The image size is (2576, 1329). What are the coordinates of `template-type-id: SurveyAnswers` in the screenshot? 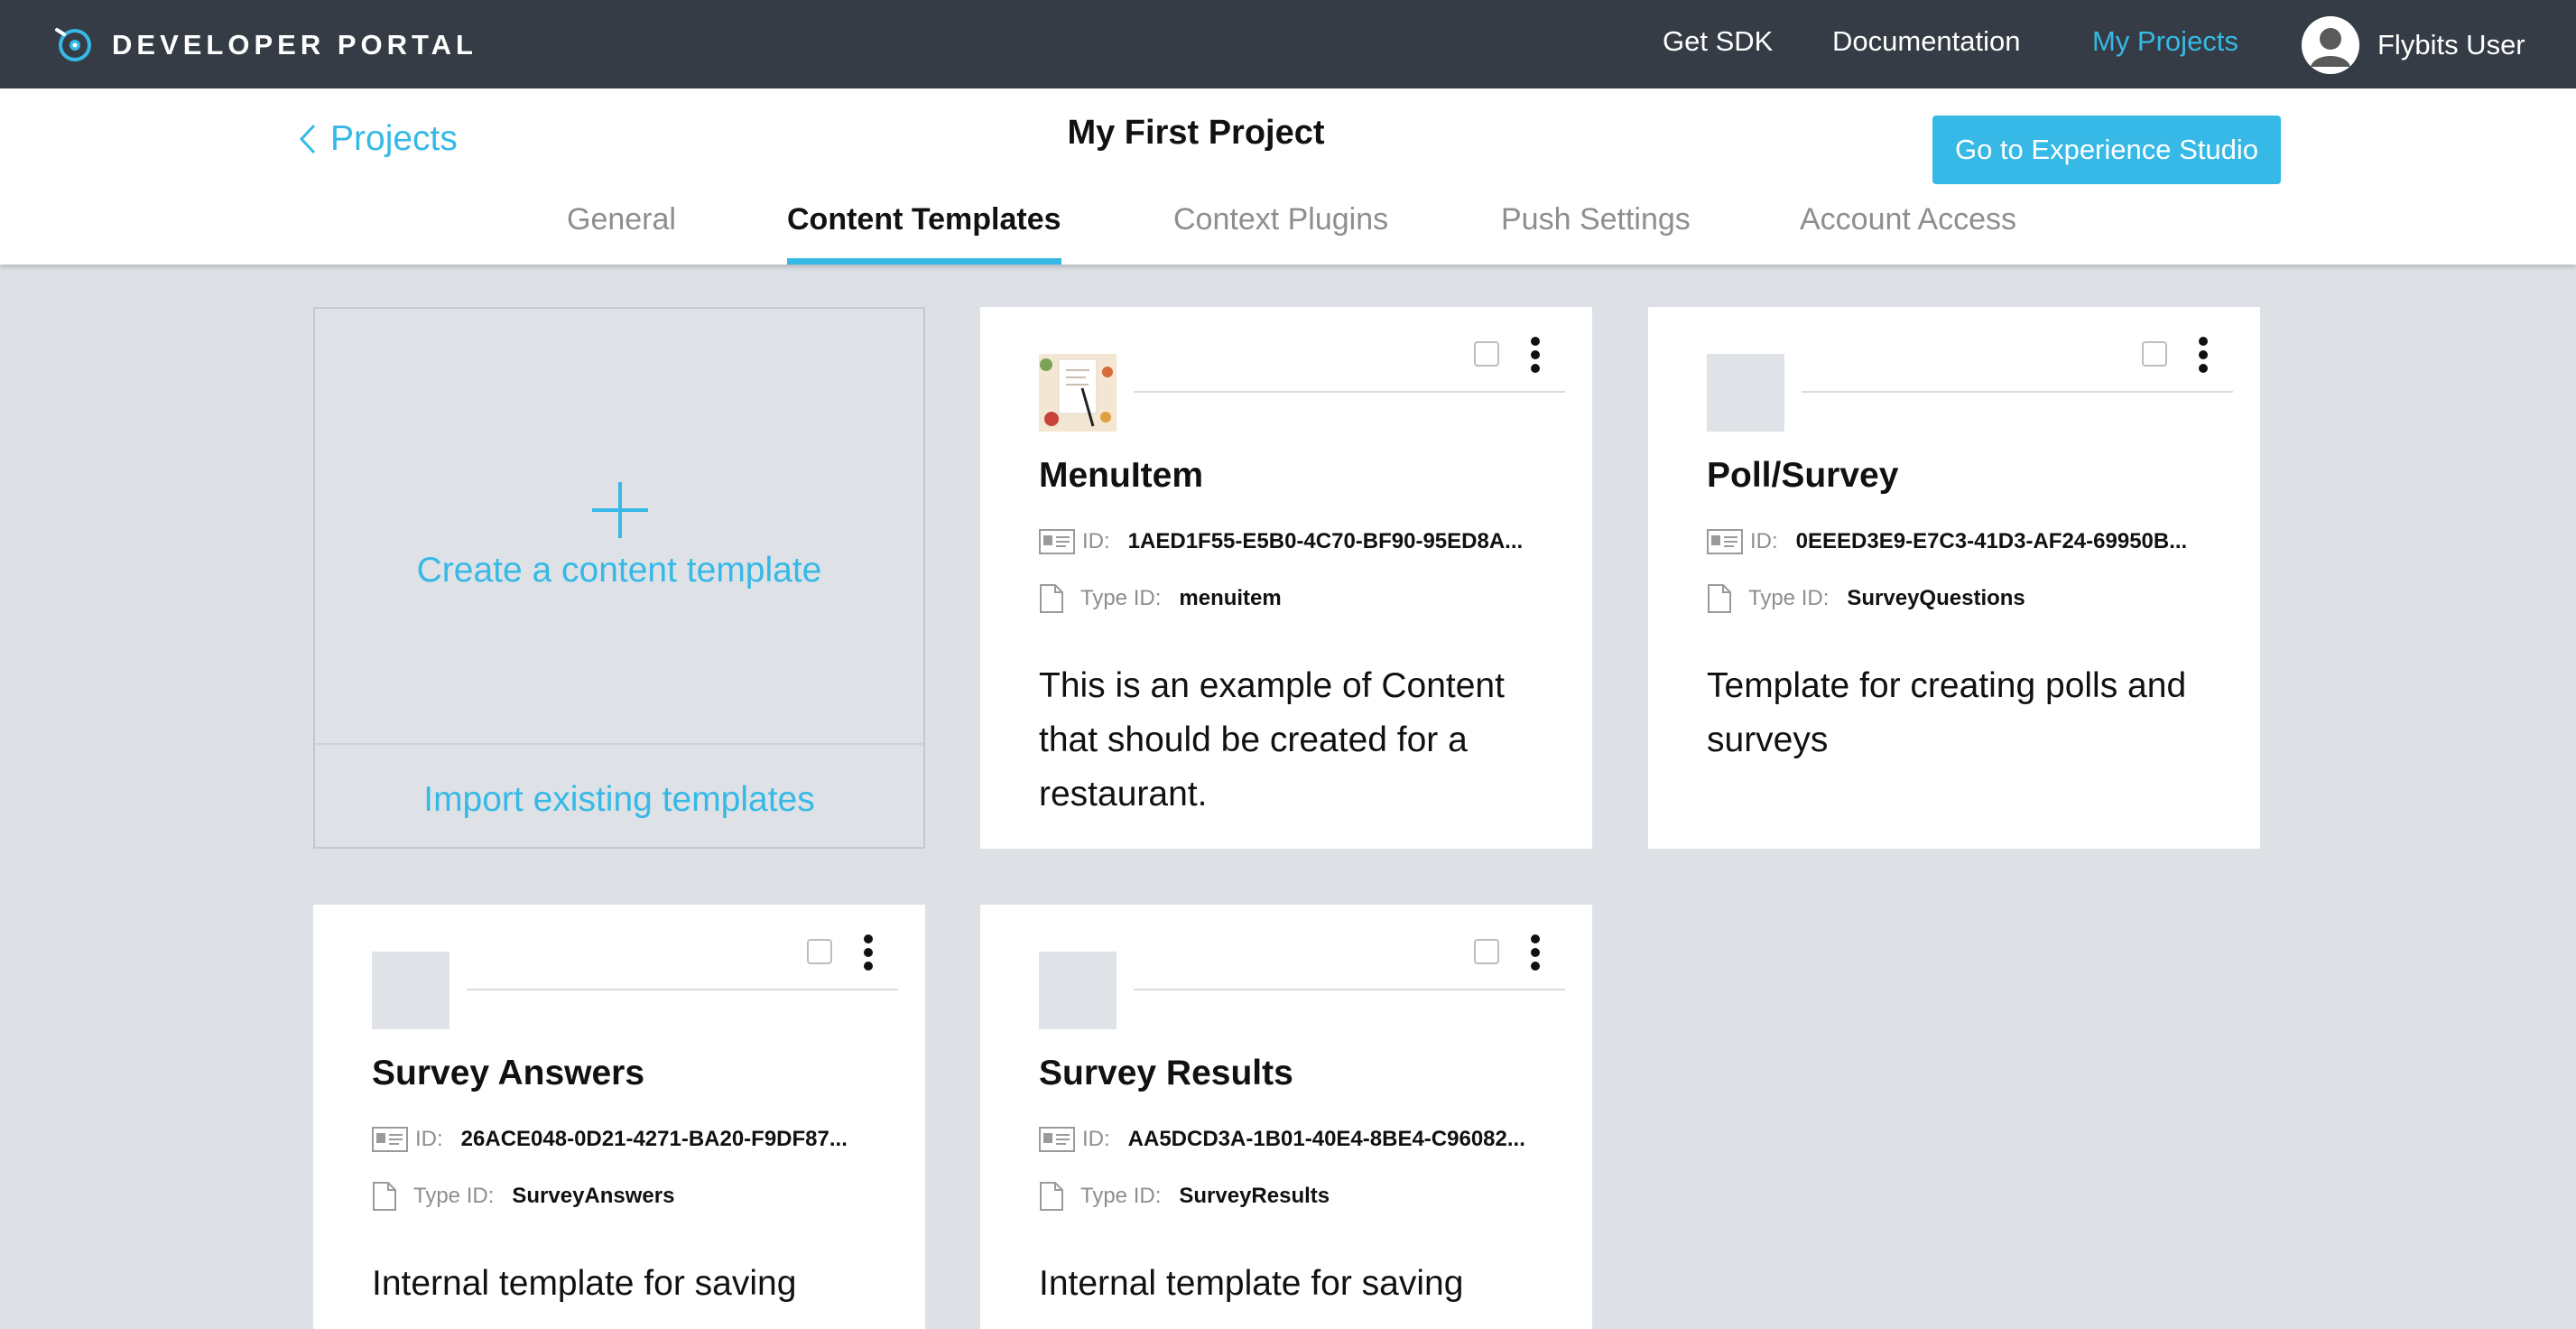 It's located at (594, 1196).